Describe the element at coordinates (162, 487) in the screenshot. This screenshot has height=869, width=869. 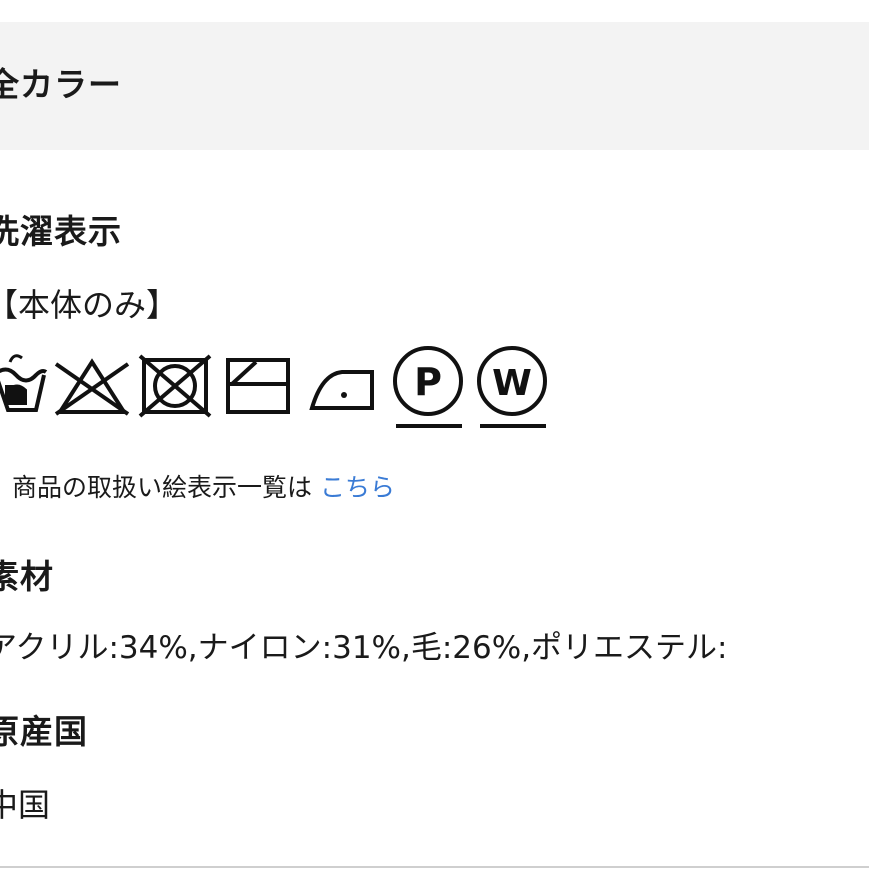
I see `care-symbol-note-text: 商品の取扱い絵表示一覧は` at that location.